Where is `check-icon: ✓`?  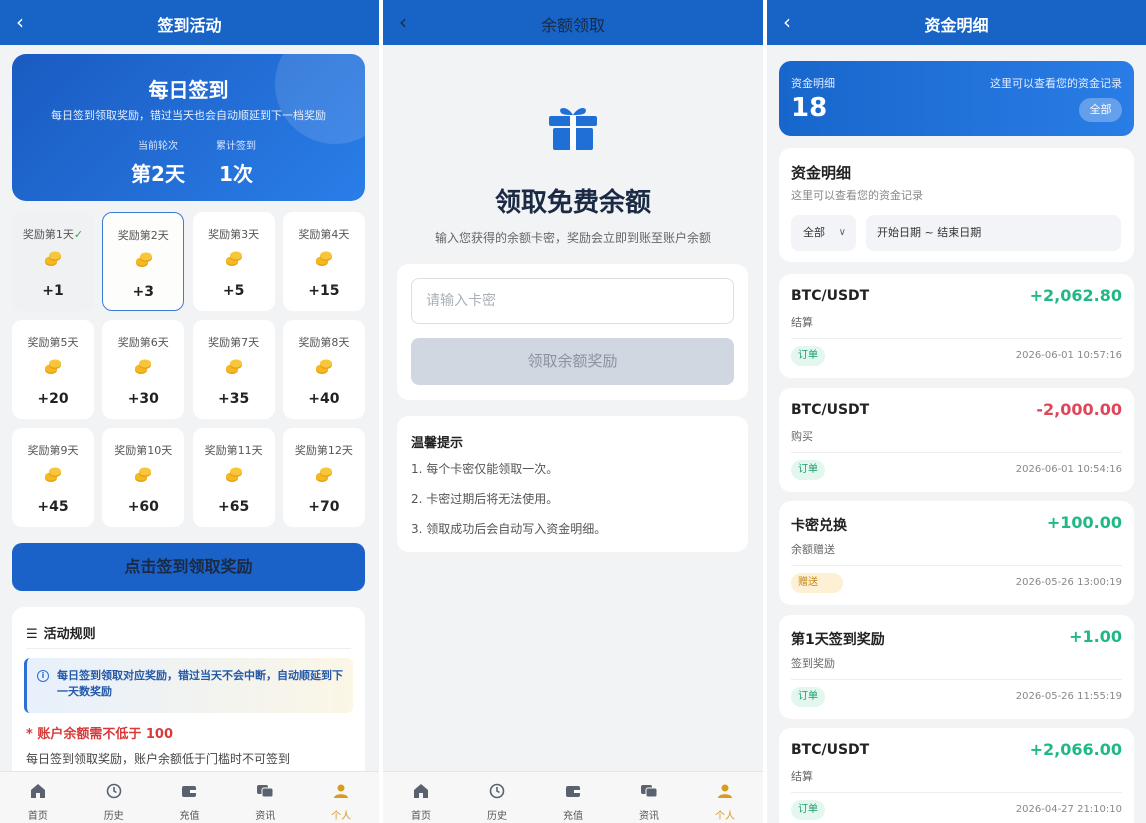
check-icon: ✓ is located at coordinates (78, 234).